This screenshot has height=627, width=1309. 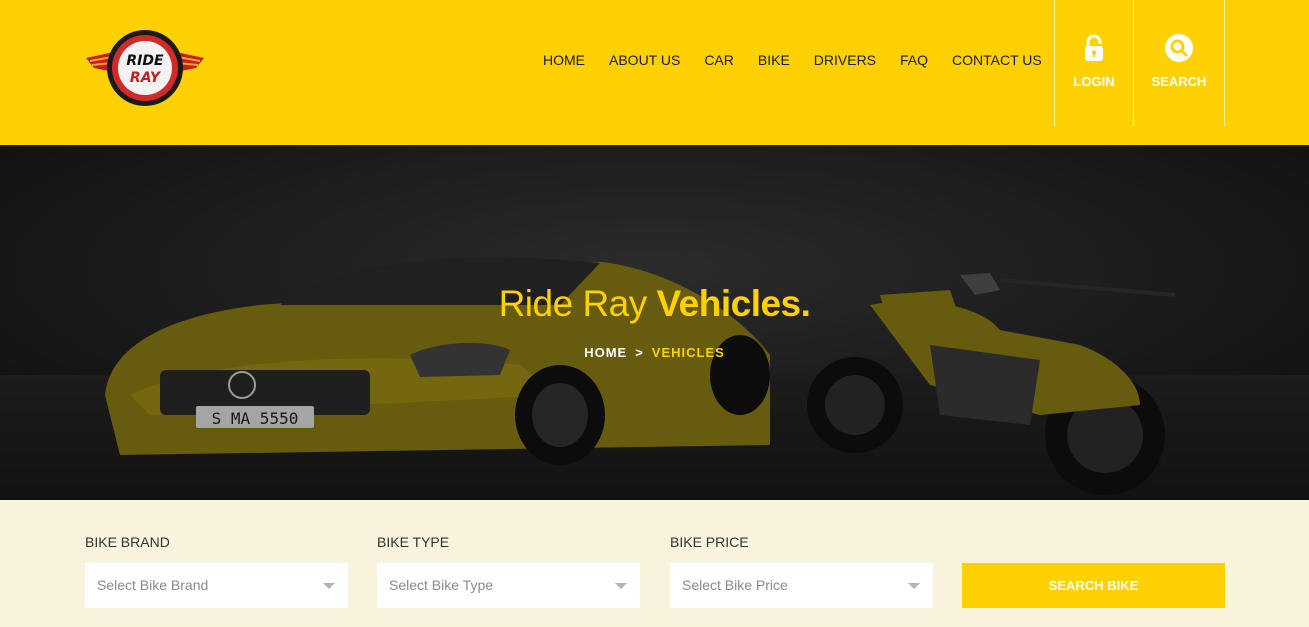 What do you see at coordinates (605, 352) in the screenshot?
I see `breadcrumb-home: HOME` at bounding box center [605, 352].